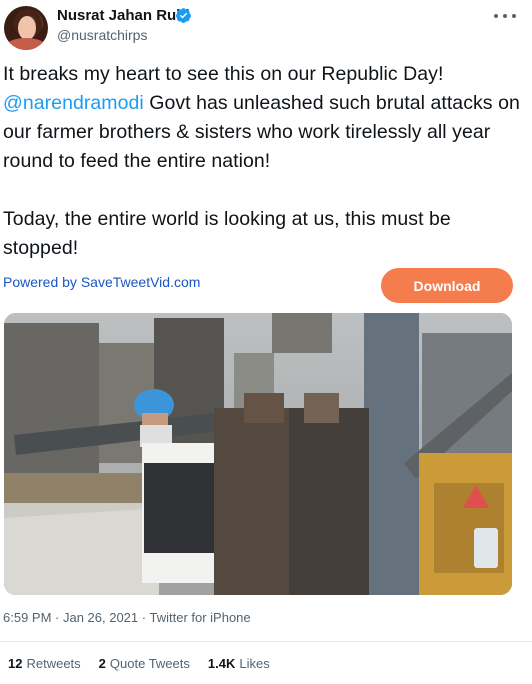 This screenshot has width=532, height=684. I want to click on author-avatar, so click(26, 28).